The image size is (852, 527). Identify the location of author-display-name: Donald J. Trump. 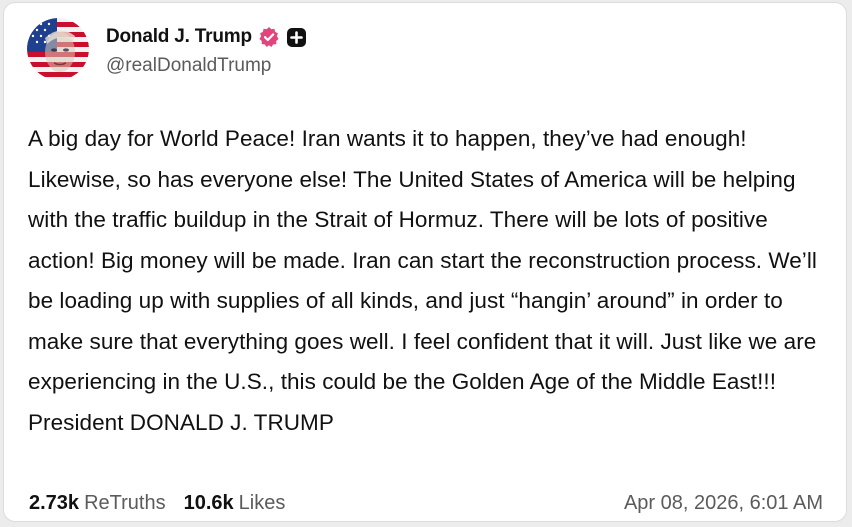
(179, 37).